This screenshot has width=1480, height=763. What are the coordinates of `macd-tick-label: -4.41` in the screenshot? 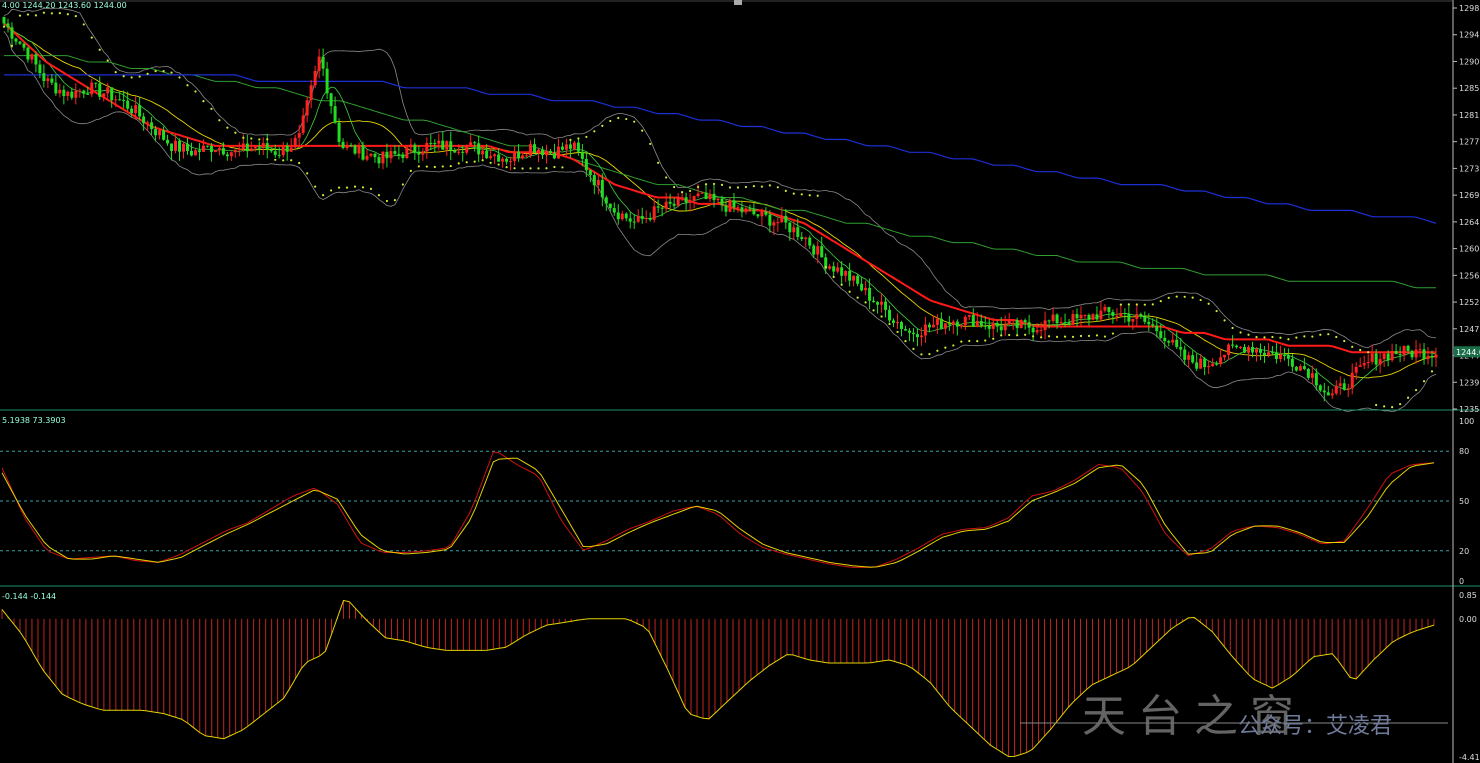 It's located at (1469, 757).